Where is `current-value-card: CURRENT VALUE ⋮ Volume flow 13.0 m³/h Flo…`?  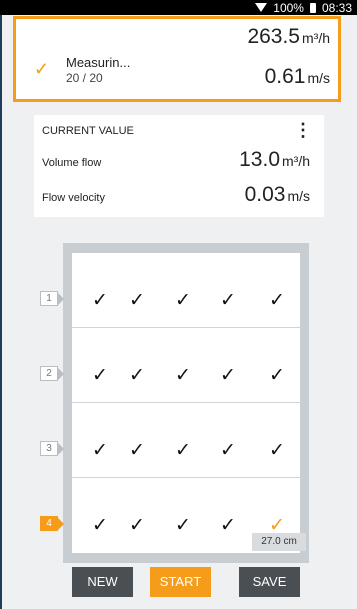
current-value-card: CURRENT VALUE ⋮ Volume flow 13.0 m³/h Flo… is located at coordinates (179, 166).